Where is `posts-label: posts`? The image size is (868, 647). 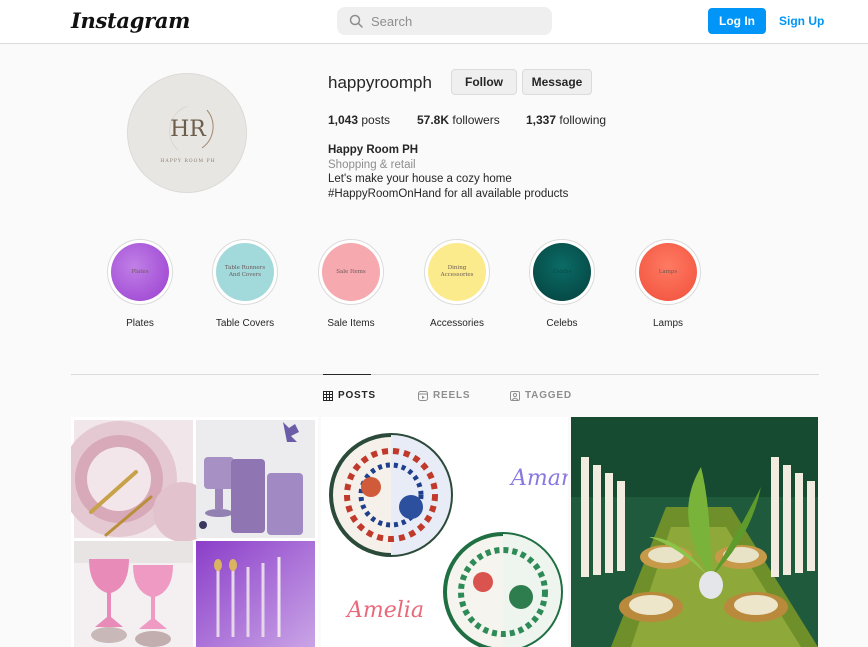 posts-label: posts is located at coordinates (376, 120).